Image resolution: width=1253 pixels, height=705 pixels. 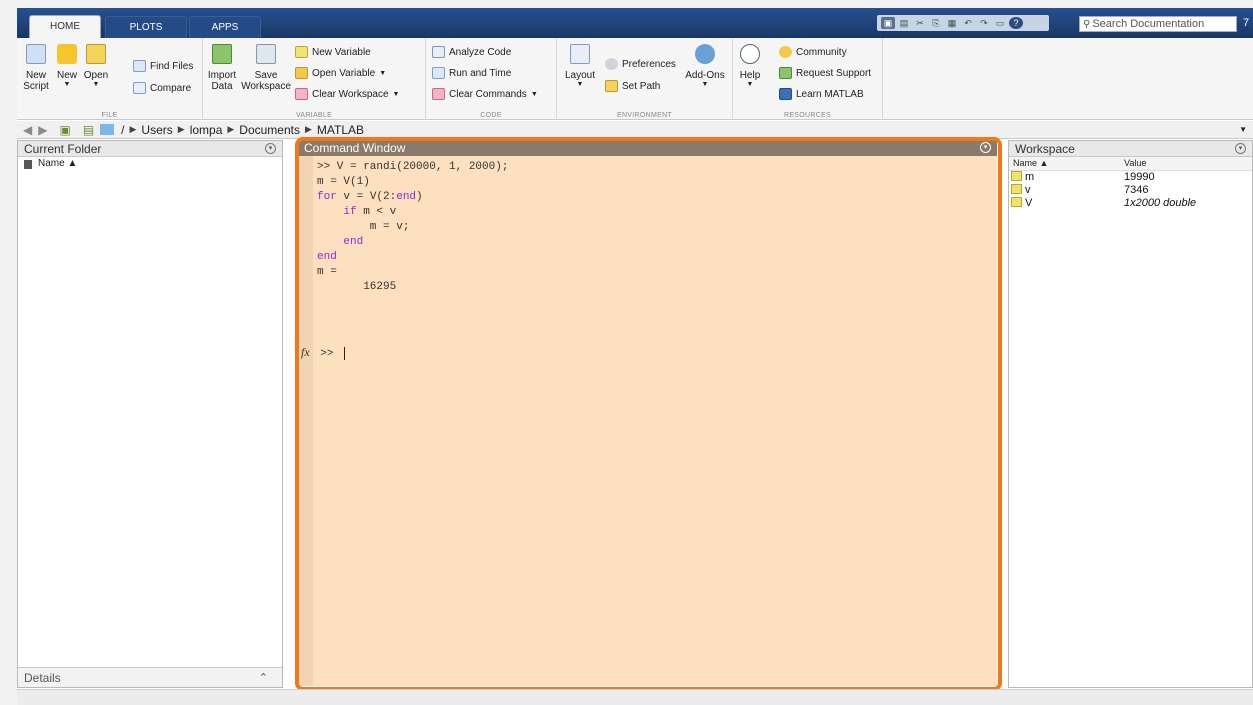 I want to click on tab-apps: APPS, so click(x=225, y=27).